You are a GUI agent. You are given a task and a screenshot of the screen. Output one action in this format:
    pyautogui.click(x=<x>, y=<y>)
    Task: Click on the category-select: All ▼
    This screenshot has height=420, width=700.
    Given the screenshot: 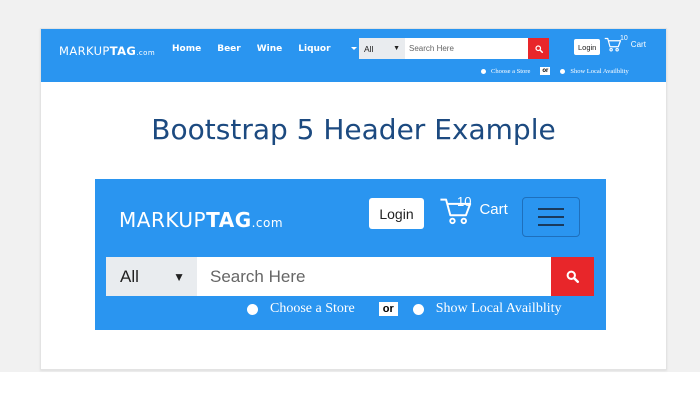 What is the action you would take?
    pyautogui.click(x=382, y=48)
    